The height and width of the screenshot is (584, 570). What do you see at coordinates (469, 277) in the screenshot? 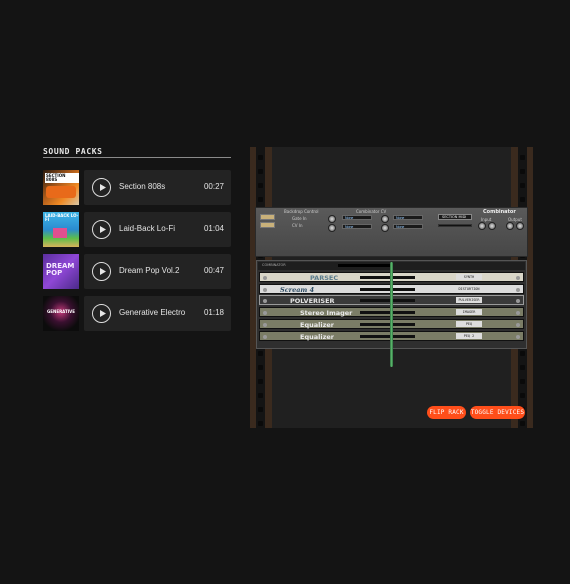
I see `device-tag: SYNTH` at bounding box center [469, 277].